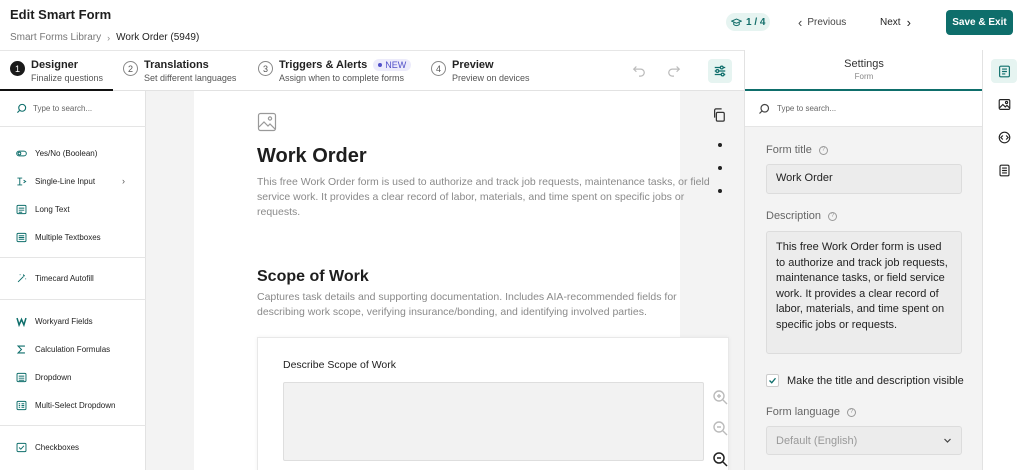 This screenshot has width=1024, height=470. I want to click on magic-wand-icon, so click(22, 278).